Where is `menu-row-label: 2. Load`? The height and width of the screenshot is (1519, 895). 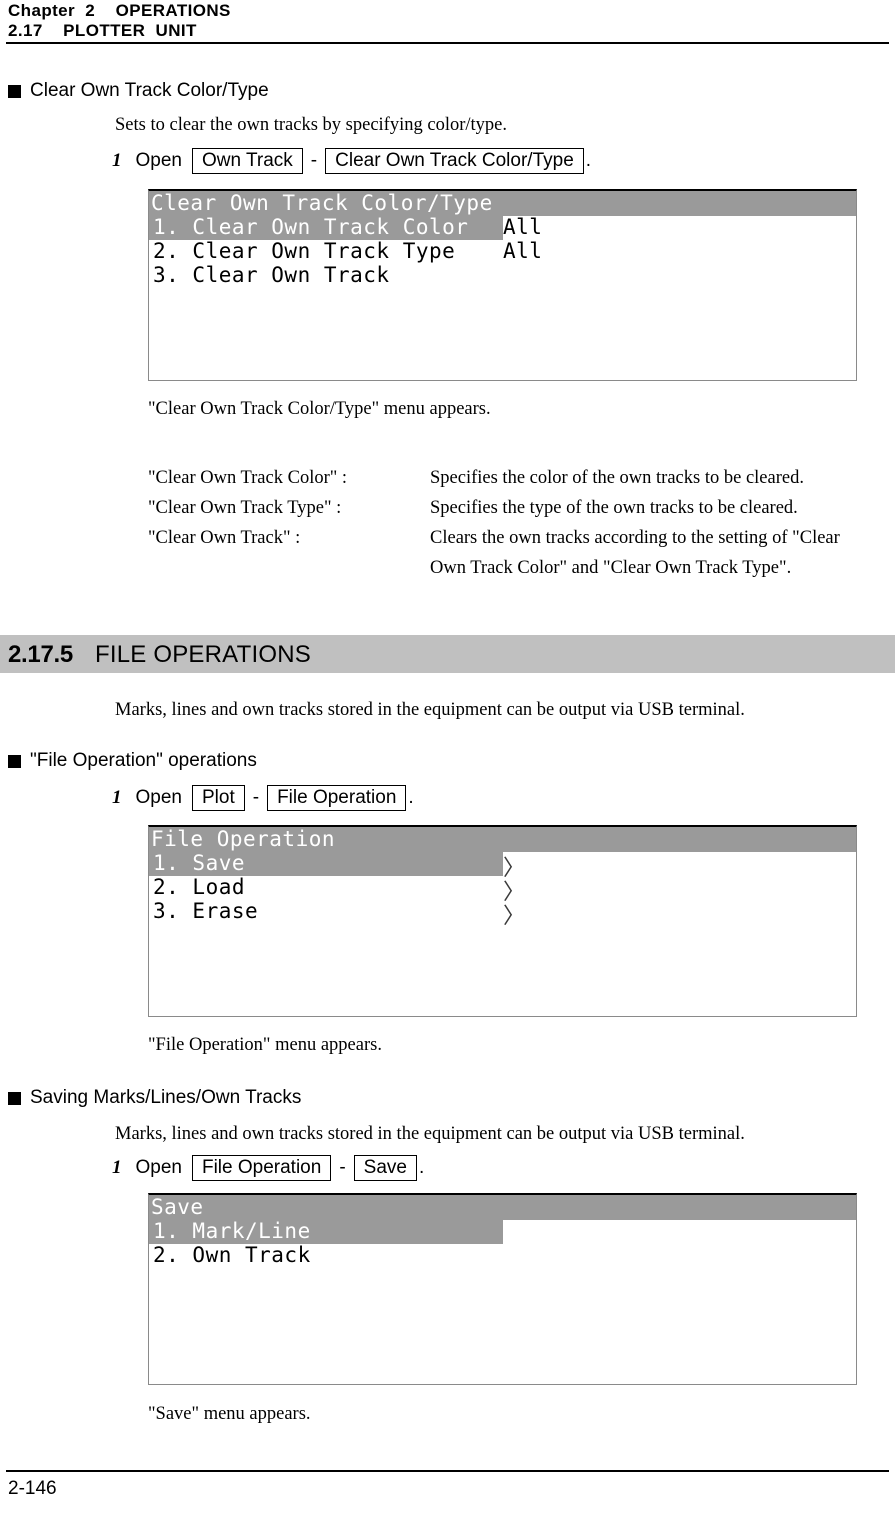
menu-row-label: 2. Load is located at coordinates (199, 887).